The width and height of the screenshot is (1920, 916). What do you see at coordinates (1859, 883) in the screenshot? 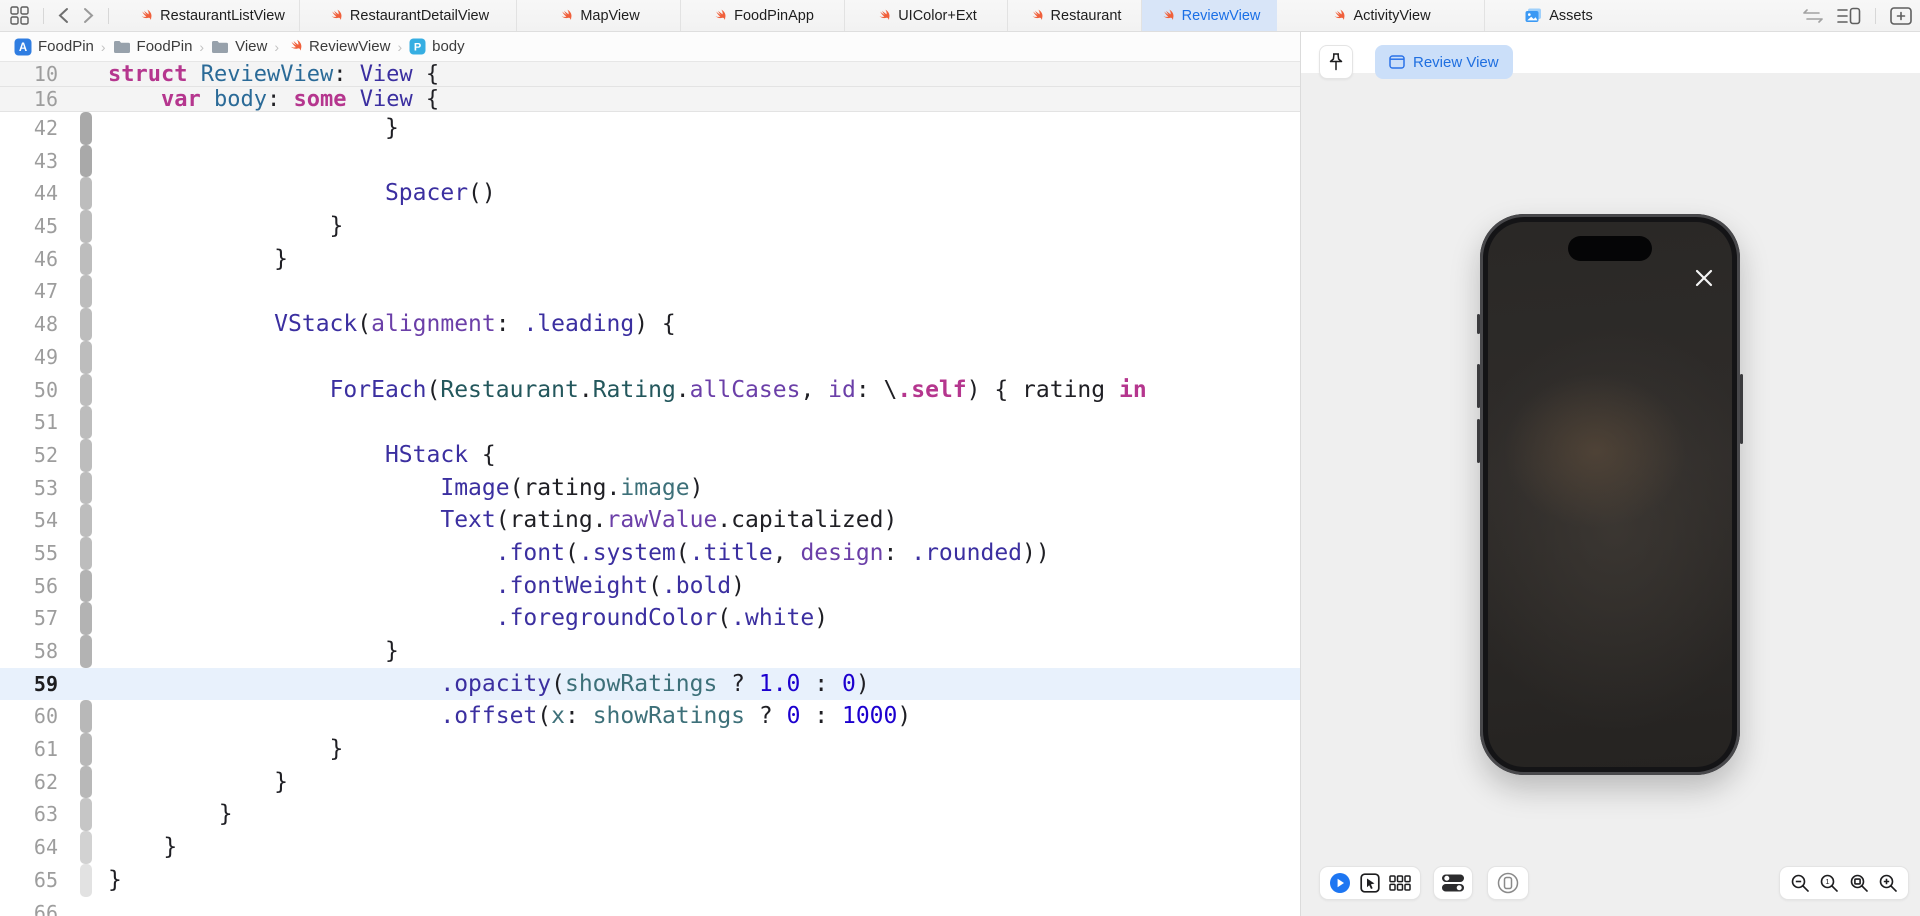
I see `zoom-fit-button` at bounding box center [1859, 883].